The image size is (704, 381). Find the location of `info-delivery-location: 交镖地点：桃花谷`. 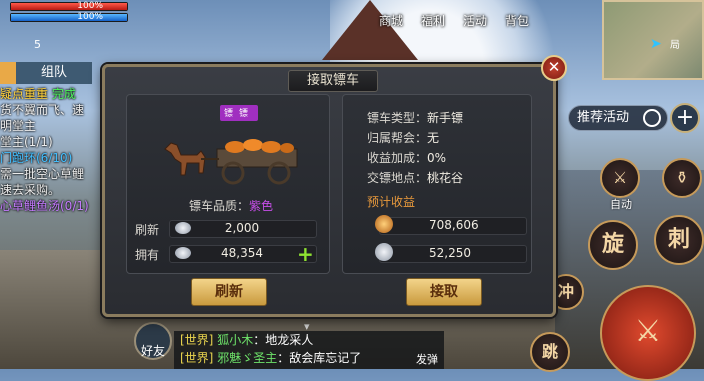

info-delivery-location: 交镖地点：桃花谷 is located at coordinates (415, 178).